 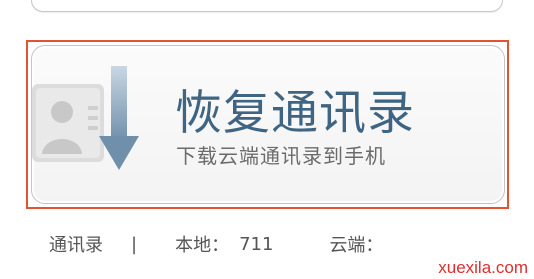 I want to click on contact-card-download-icon, so click(x=94, y=128).